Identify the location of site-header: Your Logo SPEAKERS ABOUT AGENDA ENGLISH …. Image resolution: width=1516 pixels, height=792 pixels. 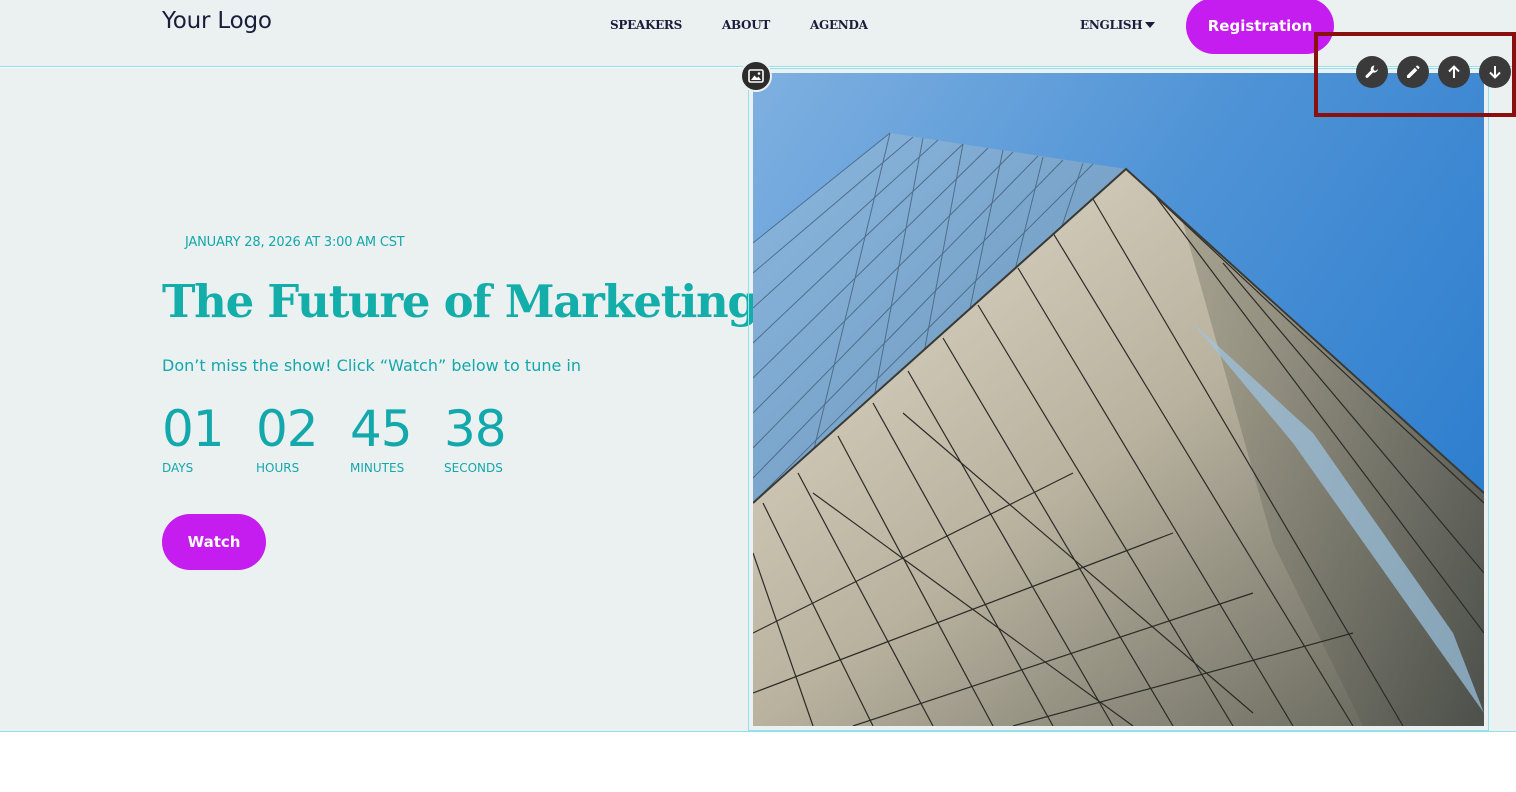
(758, 33).